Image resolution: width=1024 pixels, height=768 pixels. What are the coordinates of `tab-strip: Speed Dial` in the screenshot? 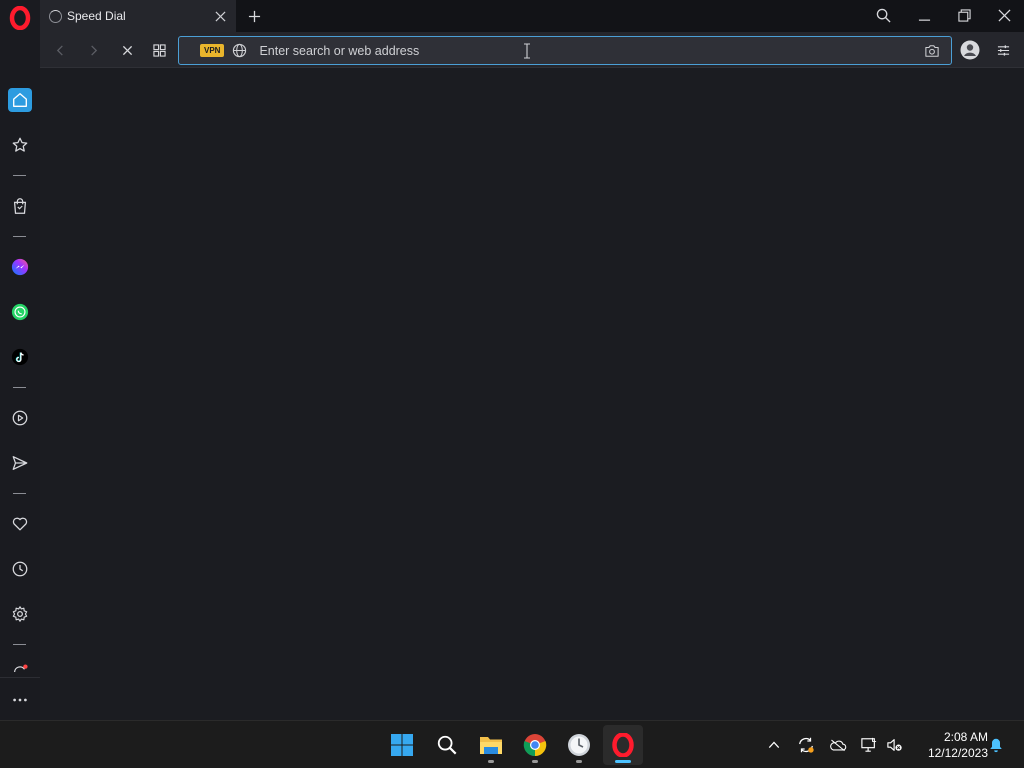 It's located at (532, 16).